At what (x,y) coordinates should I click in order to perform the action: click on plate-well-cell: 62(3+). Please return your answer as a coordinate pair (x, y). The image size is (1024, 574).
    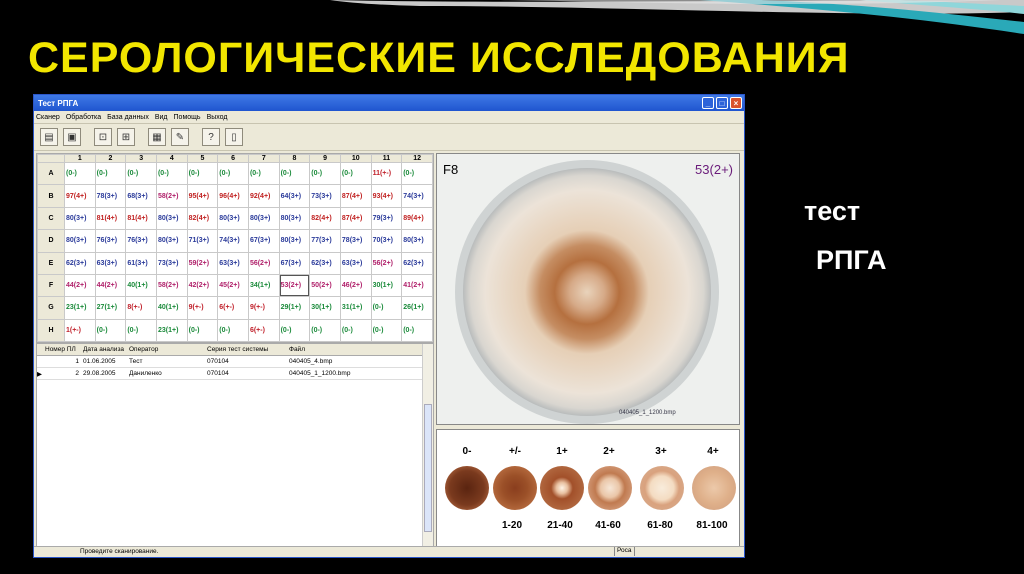
    Looking at the image, I should click on (417, 263).